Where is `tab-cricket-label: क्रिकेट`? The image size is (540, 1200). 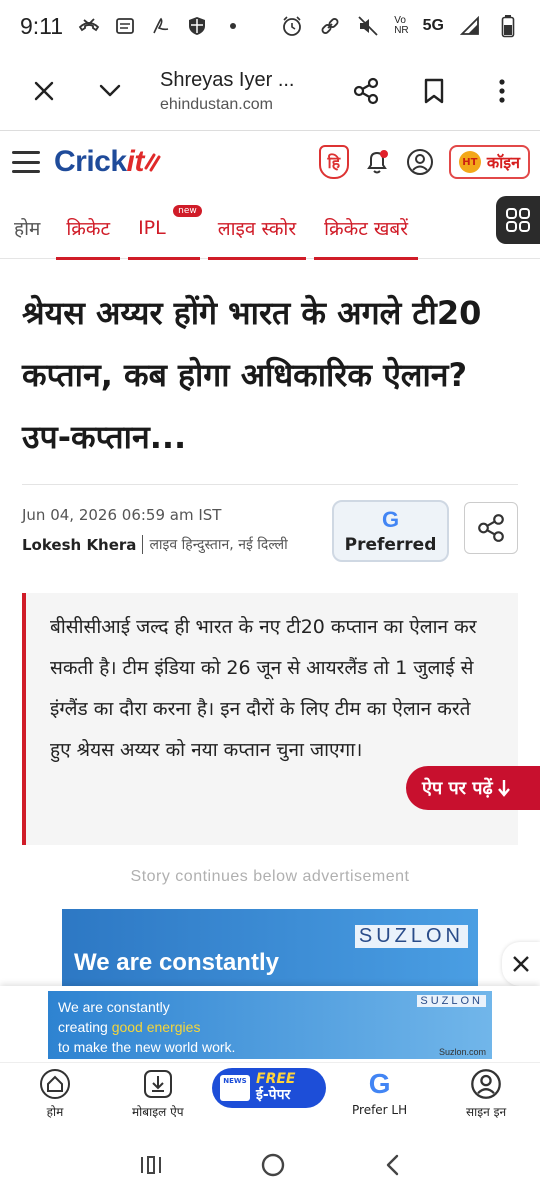 tab-cricket-label: क्रिकेट is located at coordinates (88, 228).